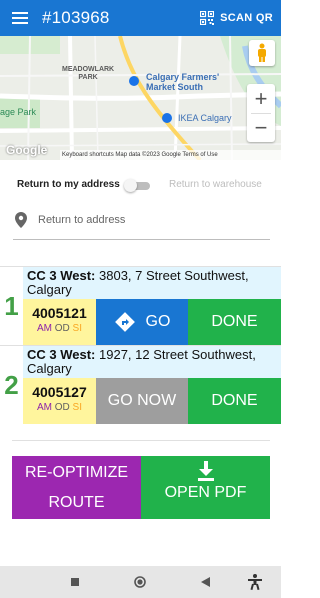 This screenshot has height=598, width=320. I want to click on return-options: Return to my address Return to warehouse, so click(140, 185).